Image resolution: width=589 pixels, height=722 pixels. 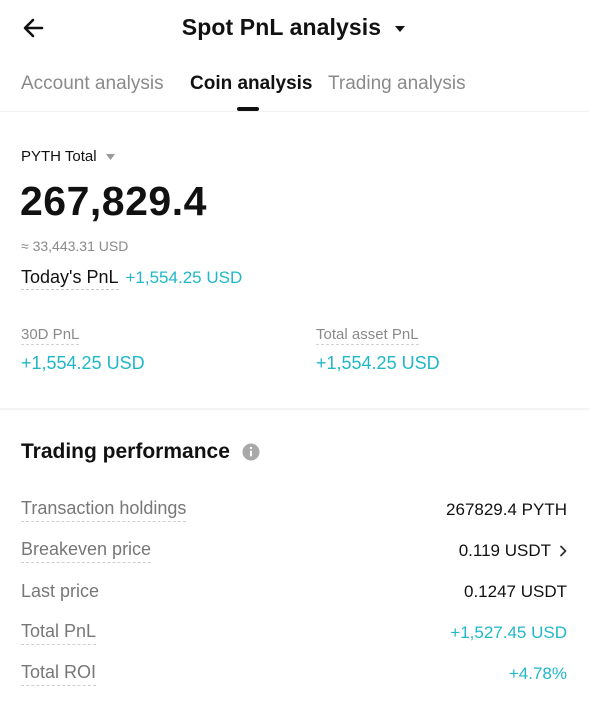 I want to click on performance-value-with-link: 0.119 USDT, so click(x=513, y=551).